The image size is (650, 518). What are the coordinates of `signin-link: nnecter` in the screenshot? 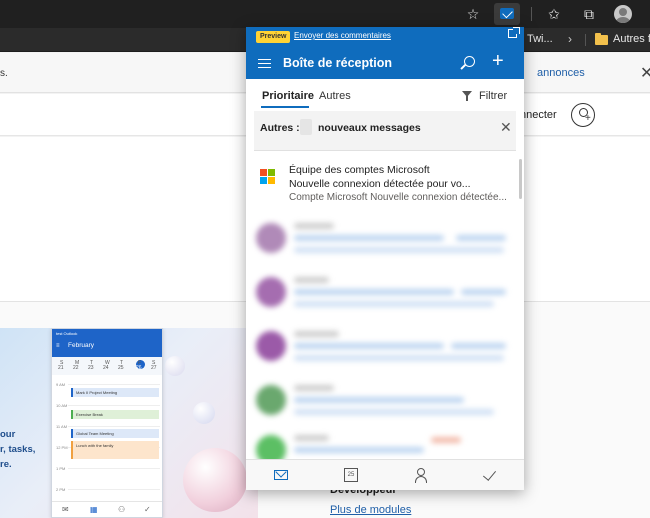 It's located at (538, 115).